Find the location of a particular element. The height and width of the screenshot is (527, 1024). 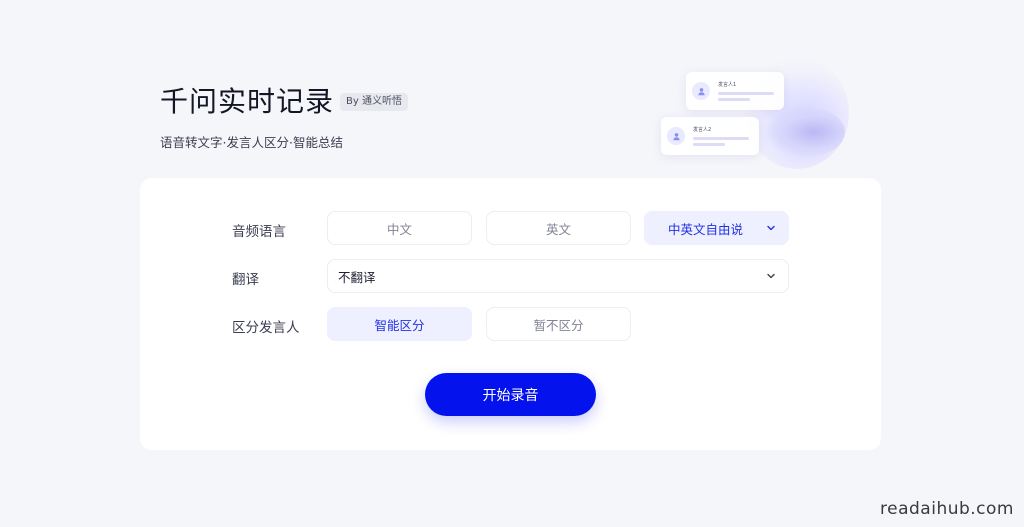

page-subtitle: 语音转文字·发言人区分·智能总结 is located at coordinates (251, 142).